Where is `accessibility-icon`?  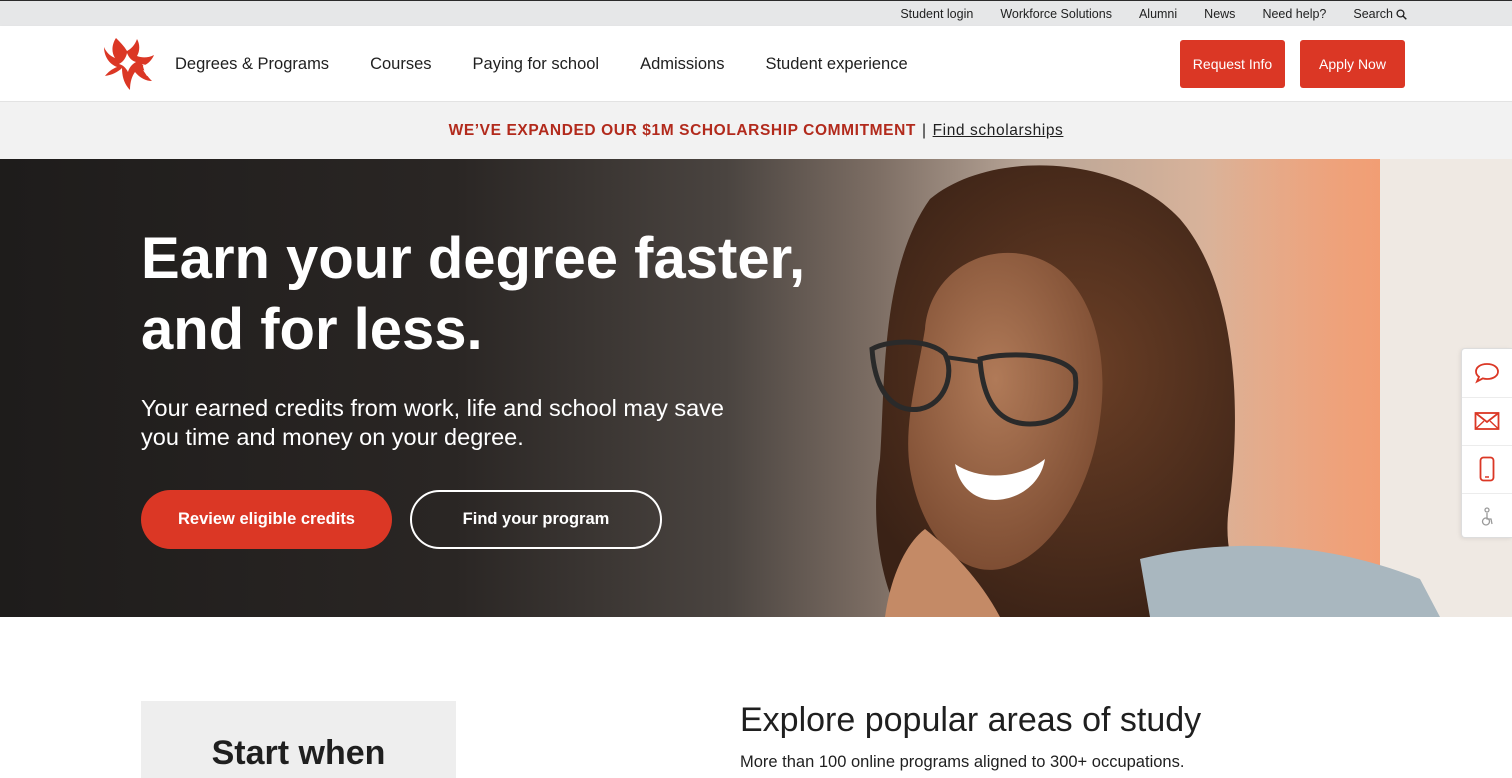 accessibility-icon is located at coordinates (1487, 516).